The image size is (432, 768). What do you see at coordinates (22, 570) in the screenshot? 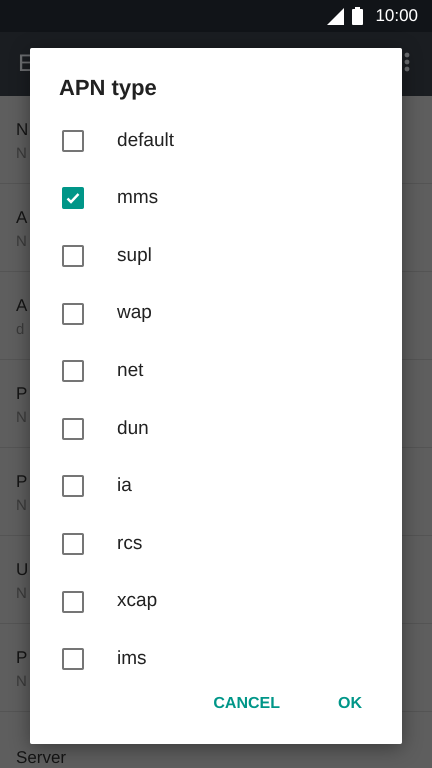
I see `setting-title: U` at bounding box center [22, 570].